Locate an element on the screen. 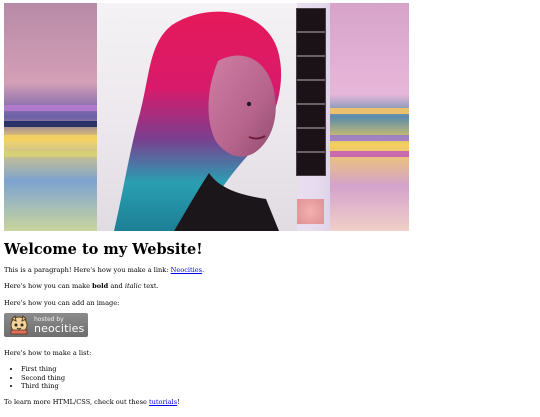 The width and height of the screenshot is (540, 417). paragraph-list-example: Here's how to make a list: is located at coordinates (48, 353).